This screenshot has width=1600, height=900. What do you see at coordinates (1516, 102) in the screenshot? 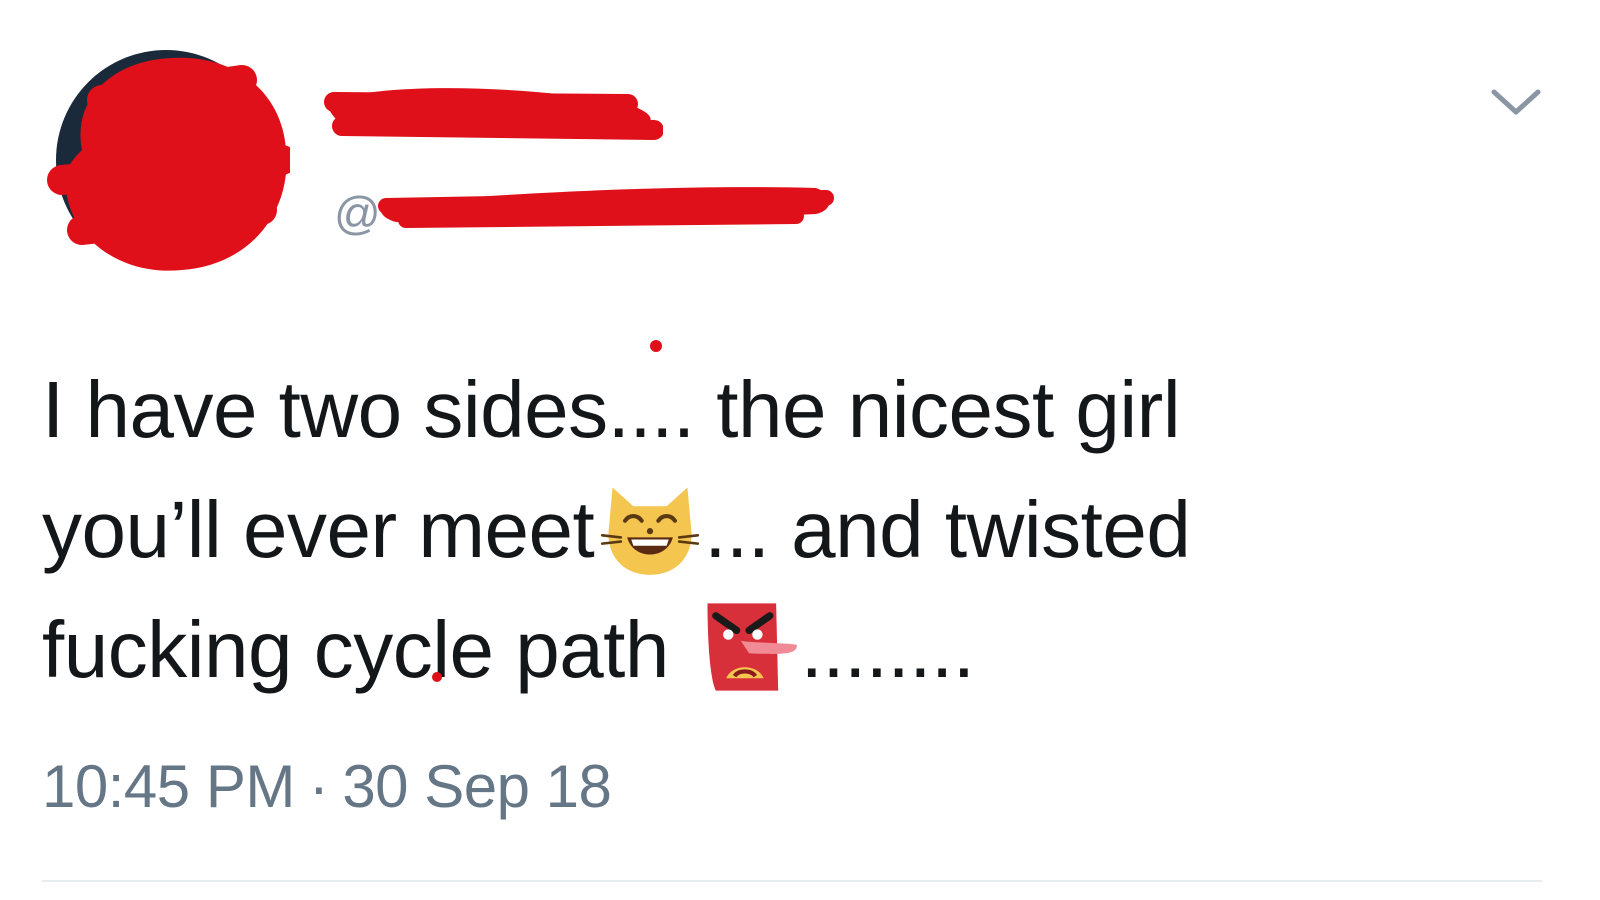
I see `chevron-down-icon` at bounding box center [1516, 102].